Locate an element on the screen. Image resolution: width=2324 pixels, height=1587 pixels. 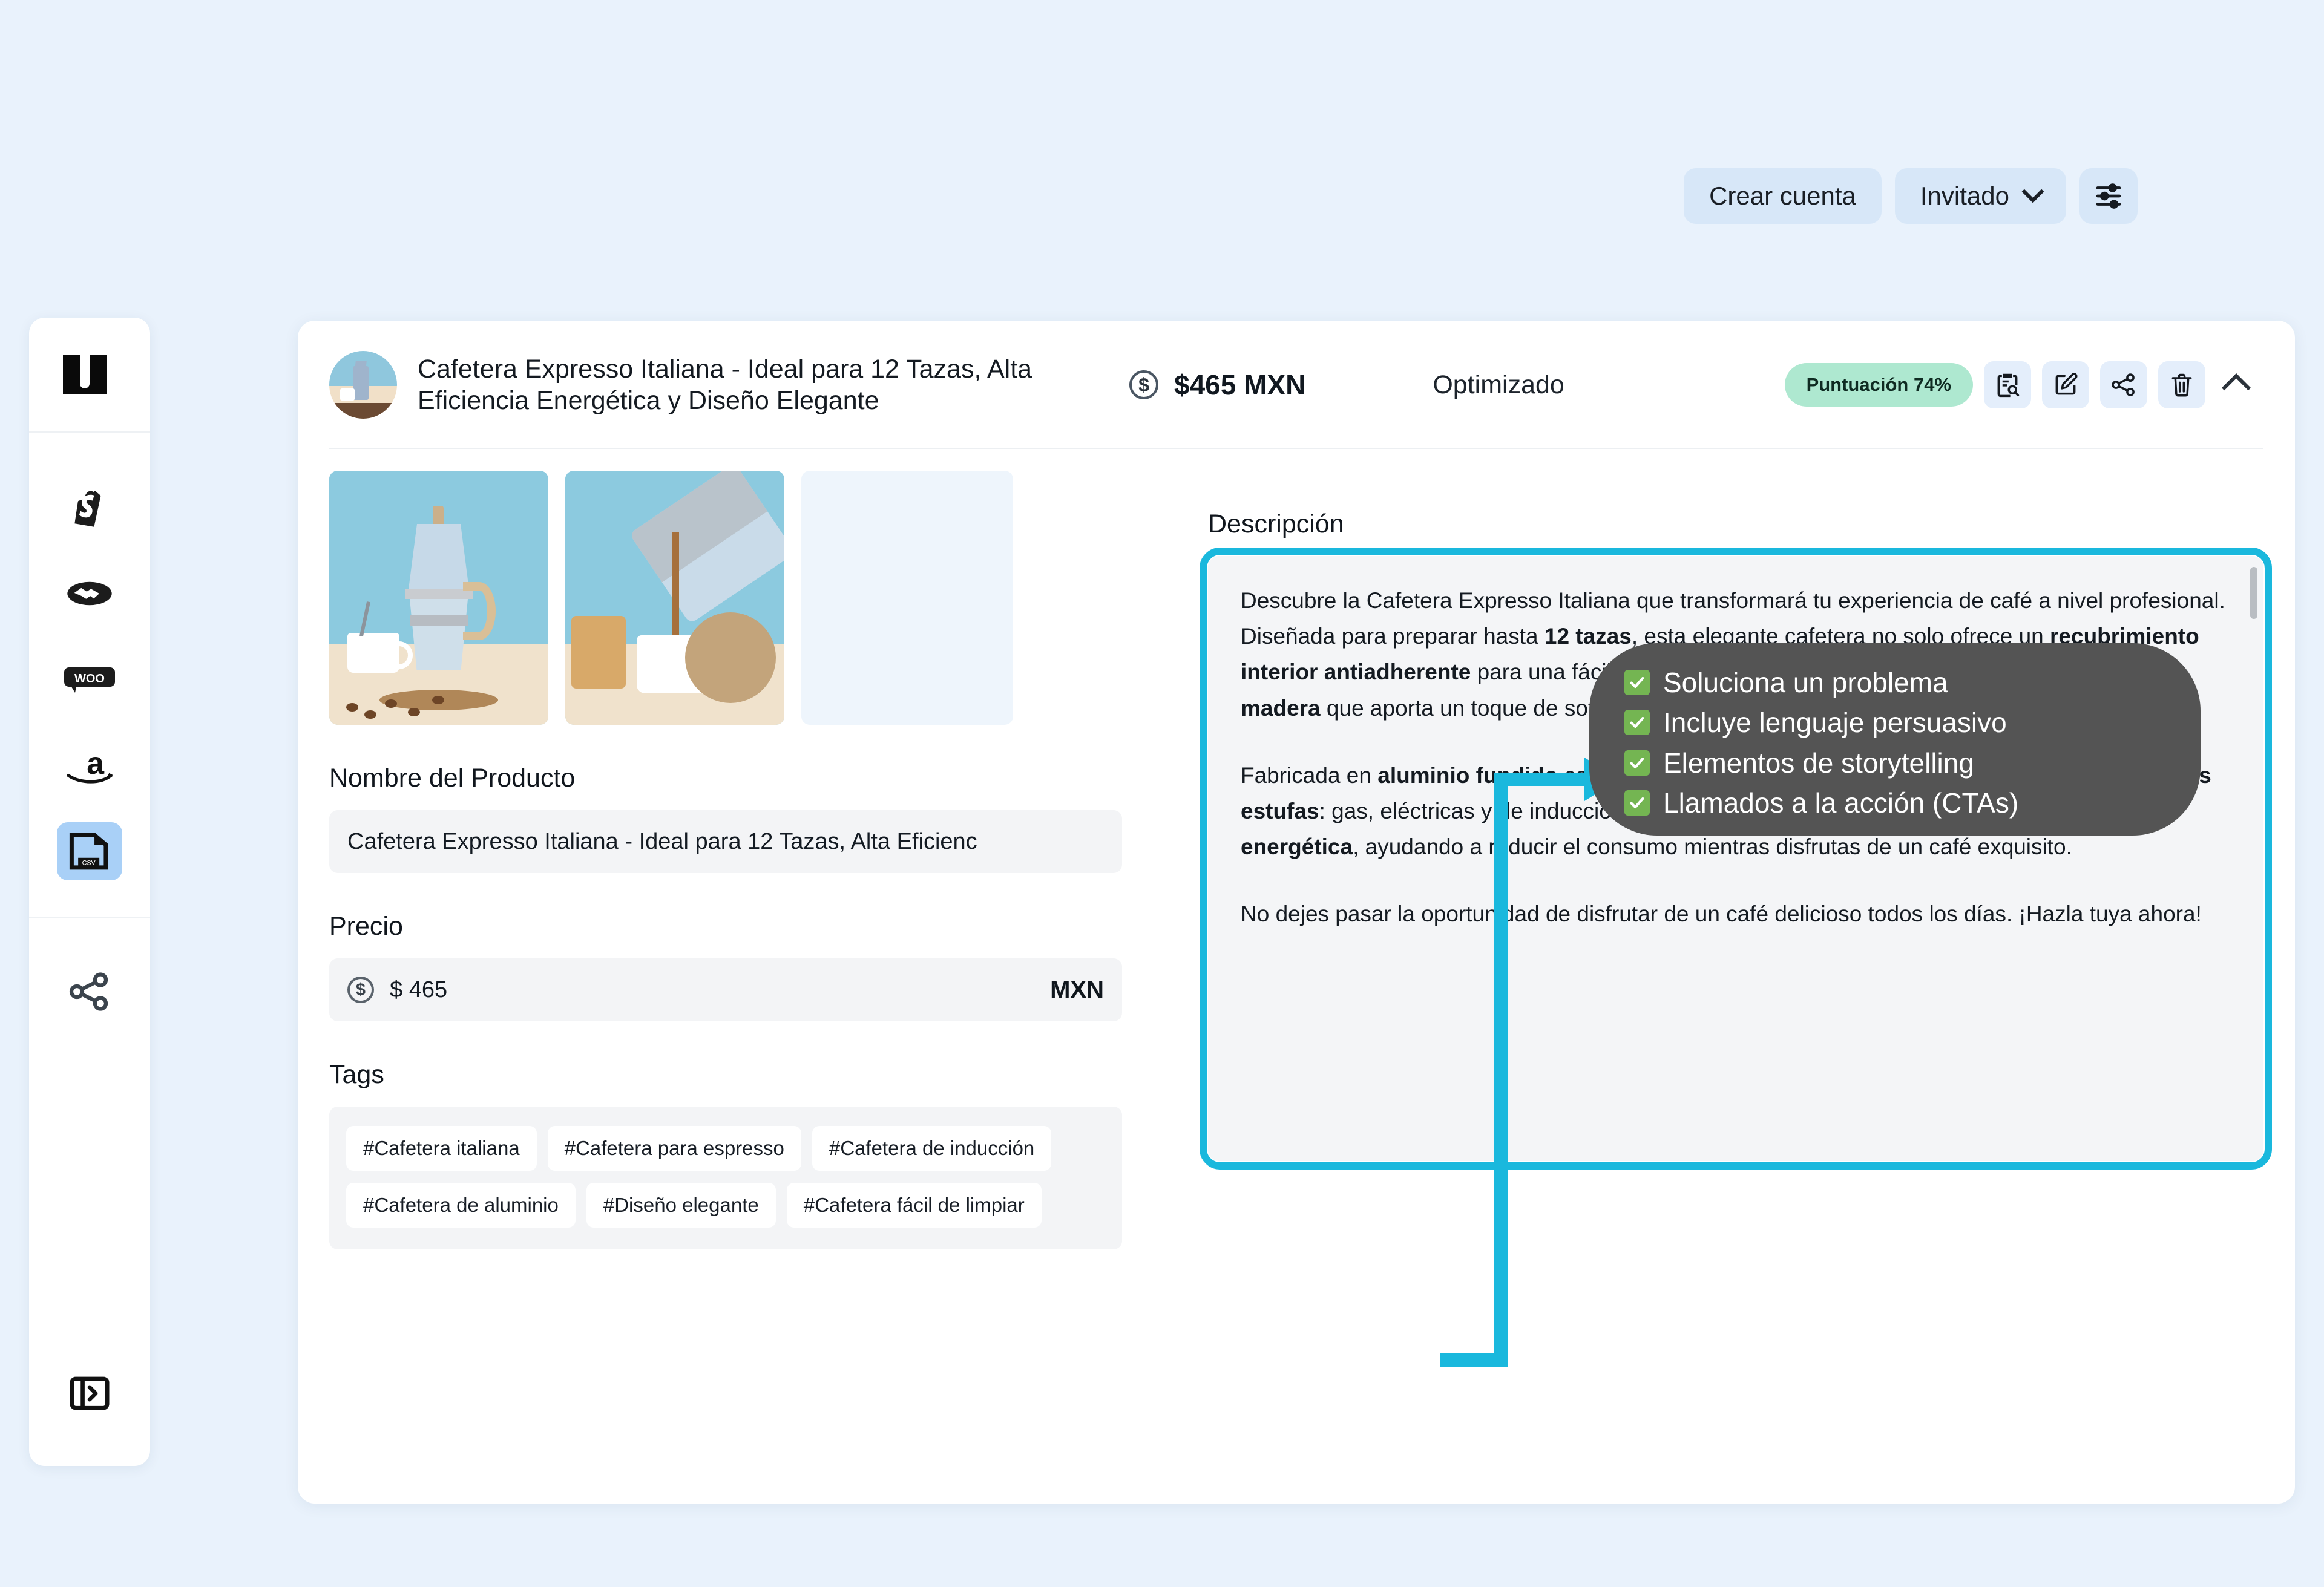
account-dropdown-button: Invitado is located at coordinates (1980, 196).